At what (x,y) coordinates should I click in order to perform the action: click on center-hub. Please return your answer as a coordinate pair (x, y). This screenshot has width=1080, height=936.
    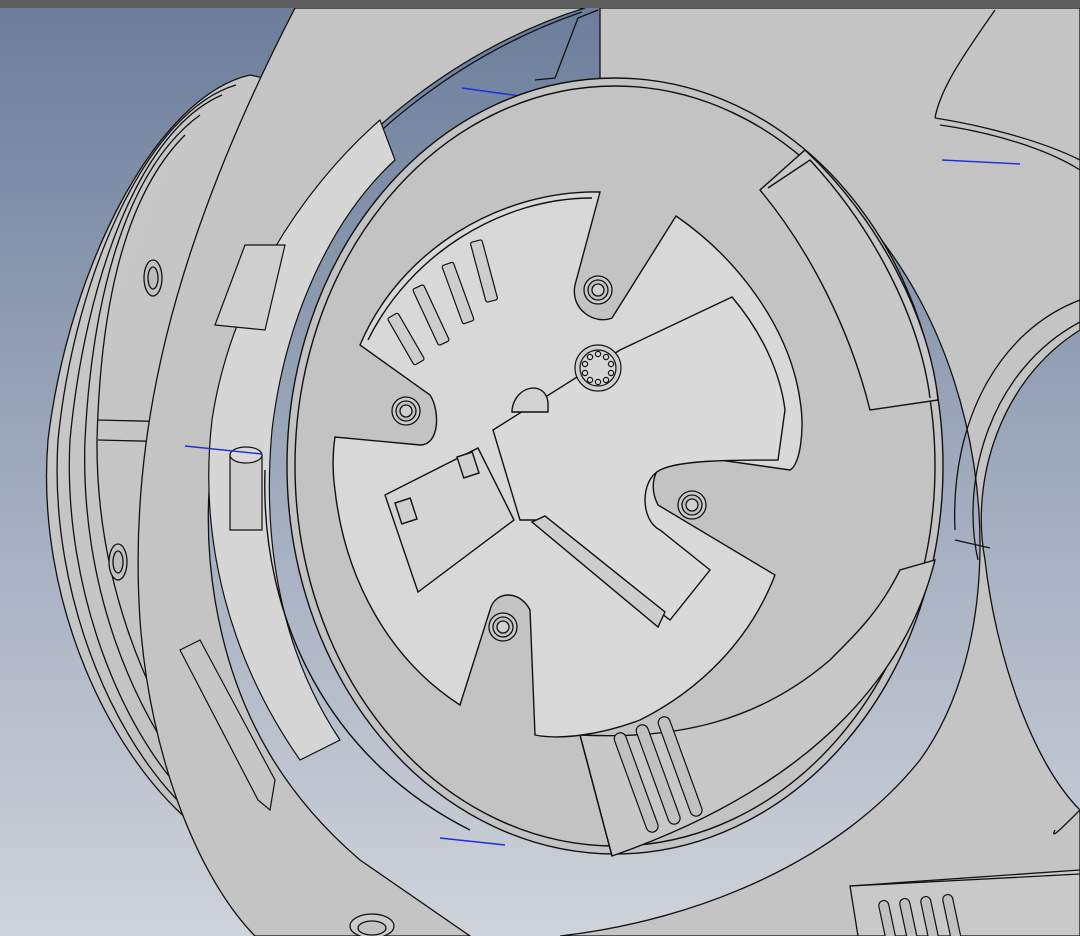
    Looking at the image, I should click on (598, 368).